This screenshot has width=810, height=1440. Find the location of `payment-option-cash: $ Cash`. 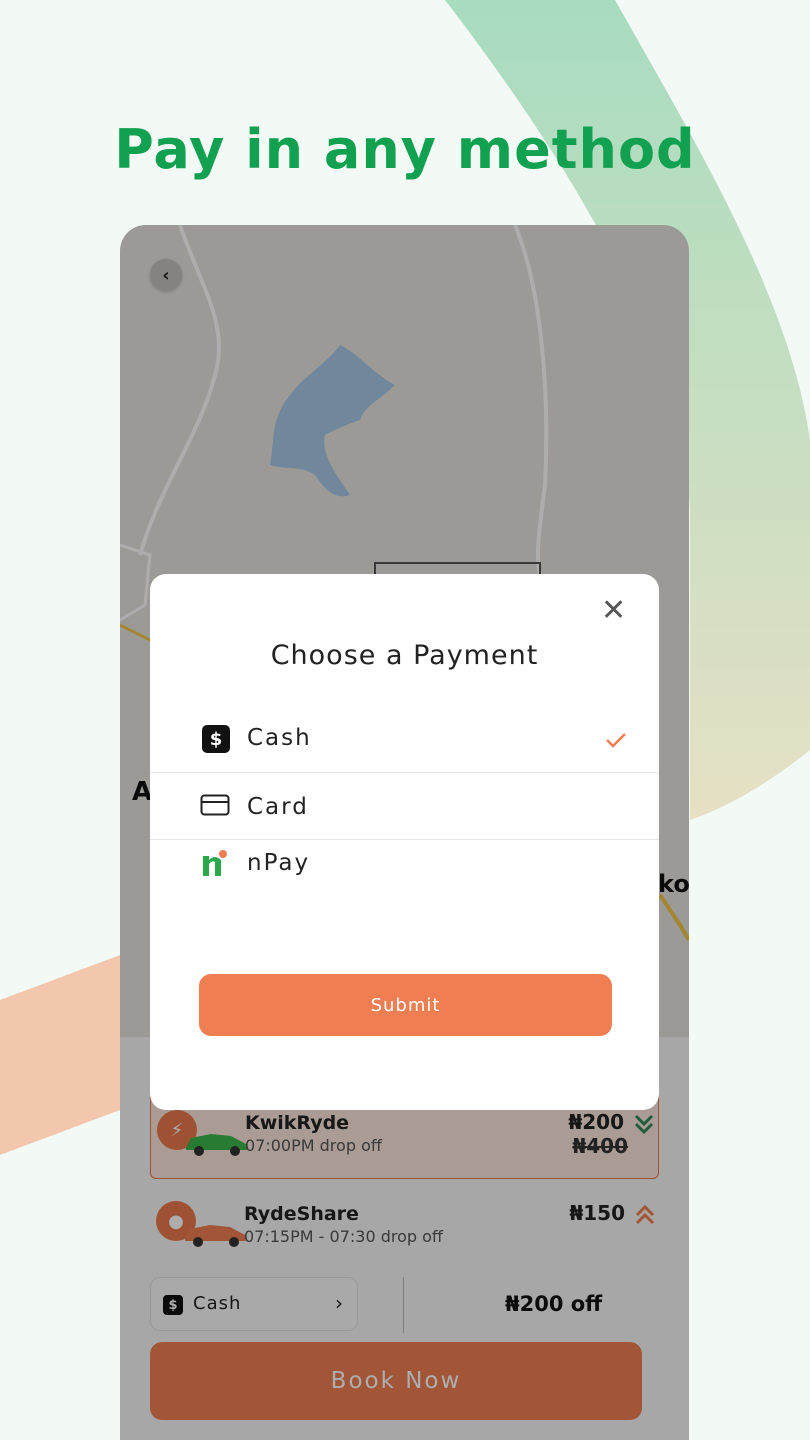

payment-option-cash: $ Cash is located at coordinates (404, 738).